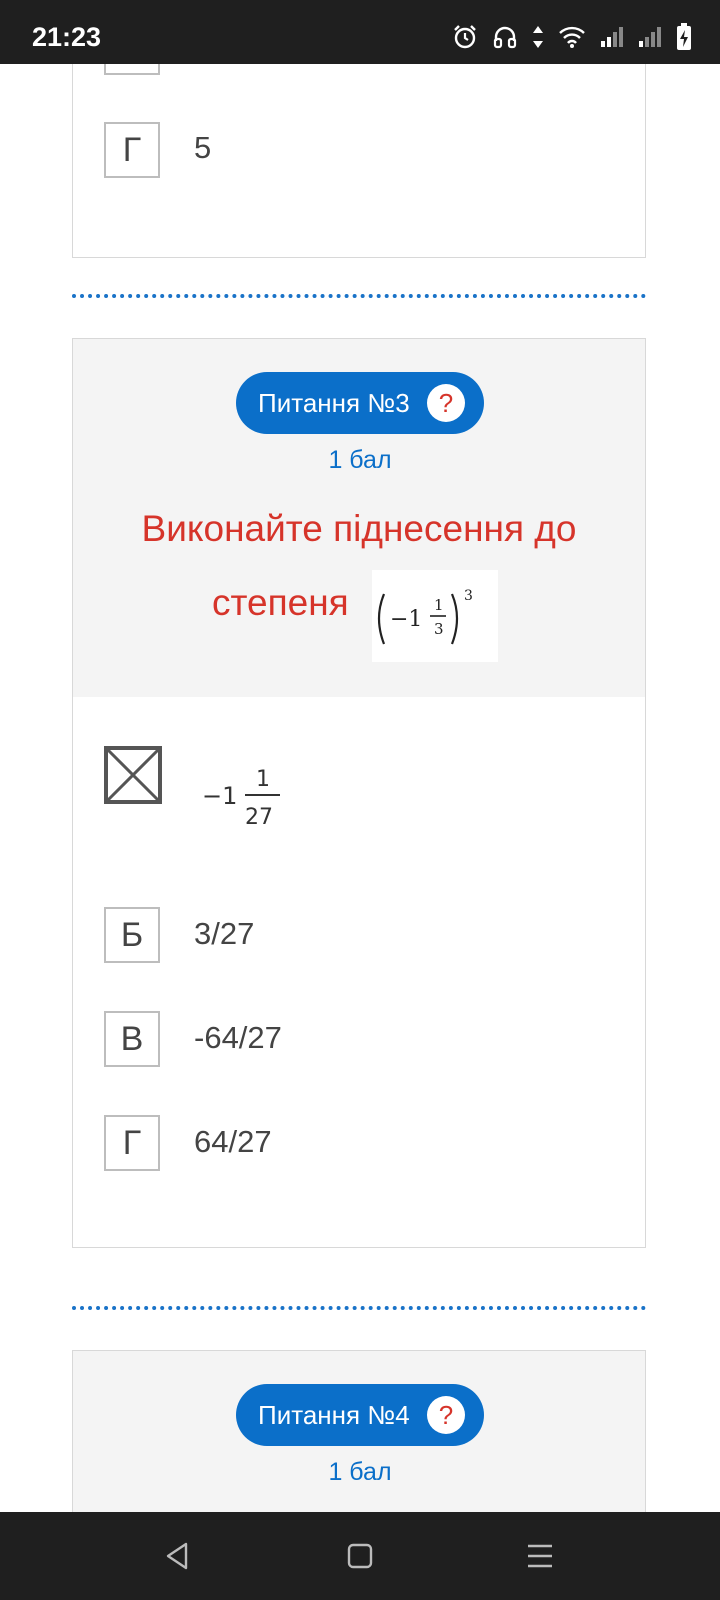  Describe the element at coordinates (67, 37) in the screenshot. I see `status-time: 21:23` at that location.